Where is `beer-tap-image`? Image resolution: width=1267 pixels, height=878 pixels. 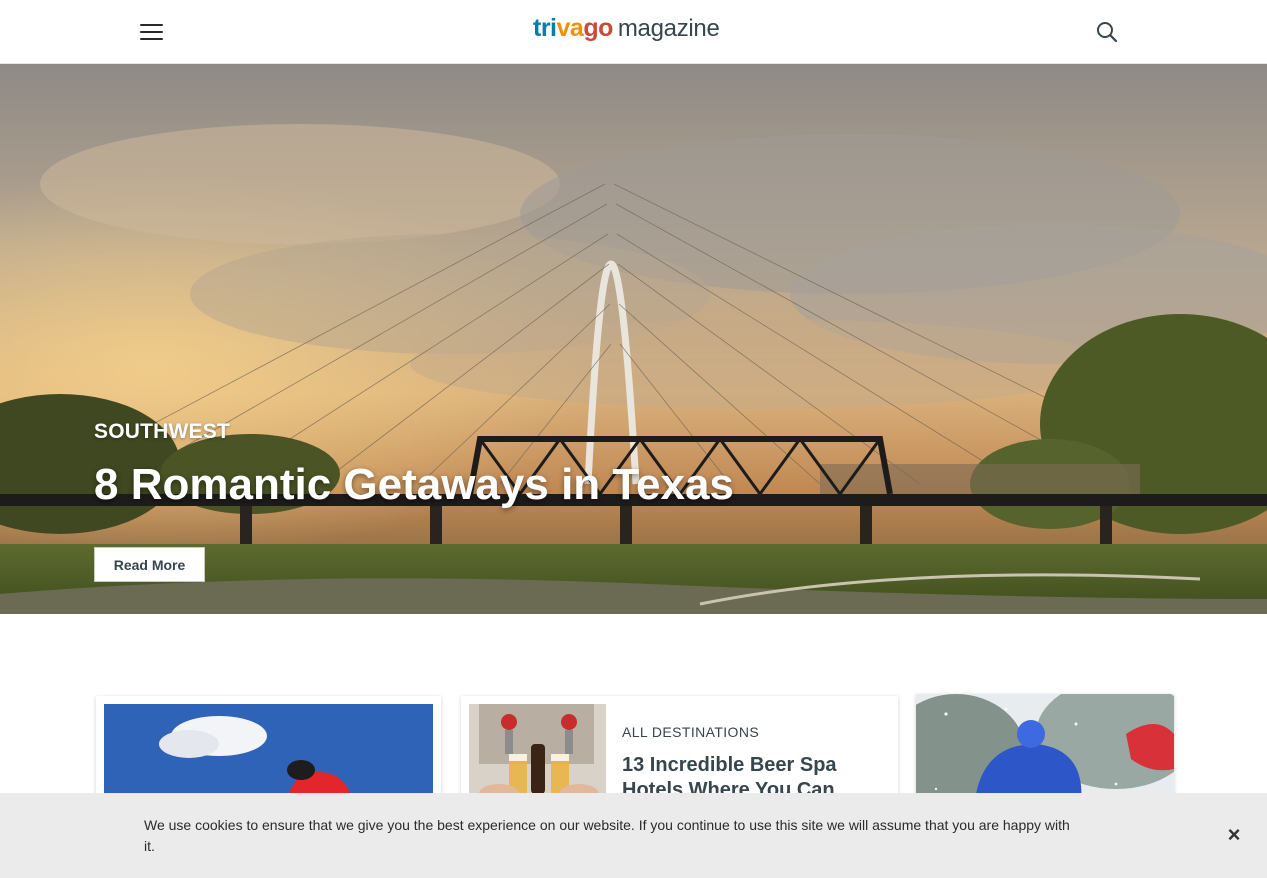
beer-tap-image is located at coordinates (537, 754).